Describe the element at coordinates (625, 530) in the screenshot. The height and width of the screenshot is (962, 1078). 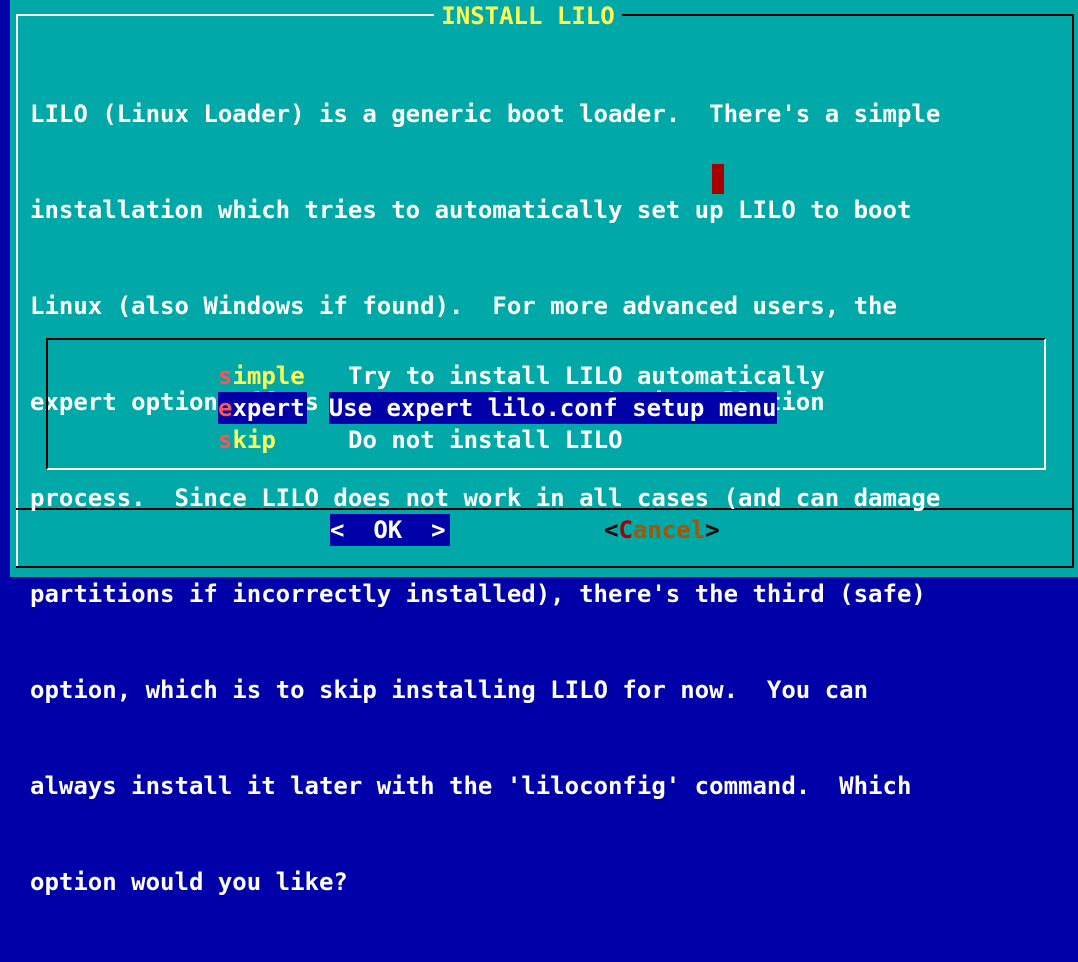
I see `cancel-hotkey: C` at that location.